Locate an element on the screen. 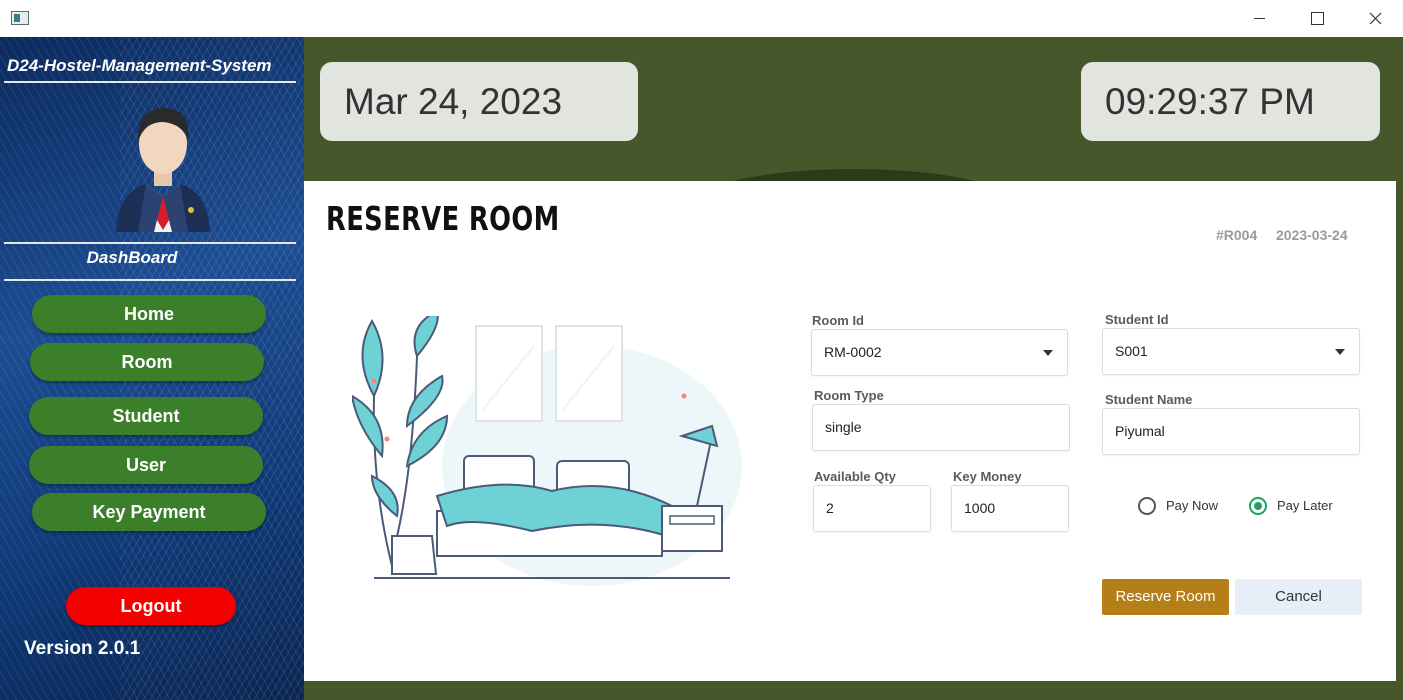 This screenshot has width=1403, height=700. nav-student-button: Student is located at coordinates (146, 416).